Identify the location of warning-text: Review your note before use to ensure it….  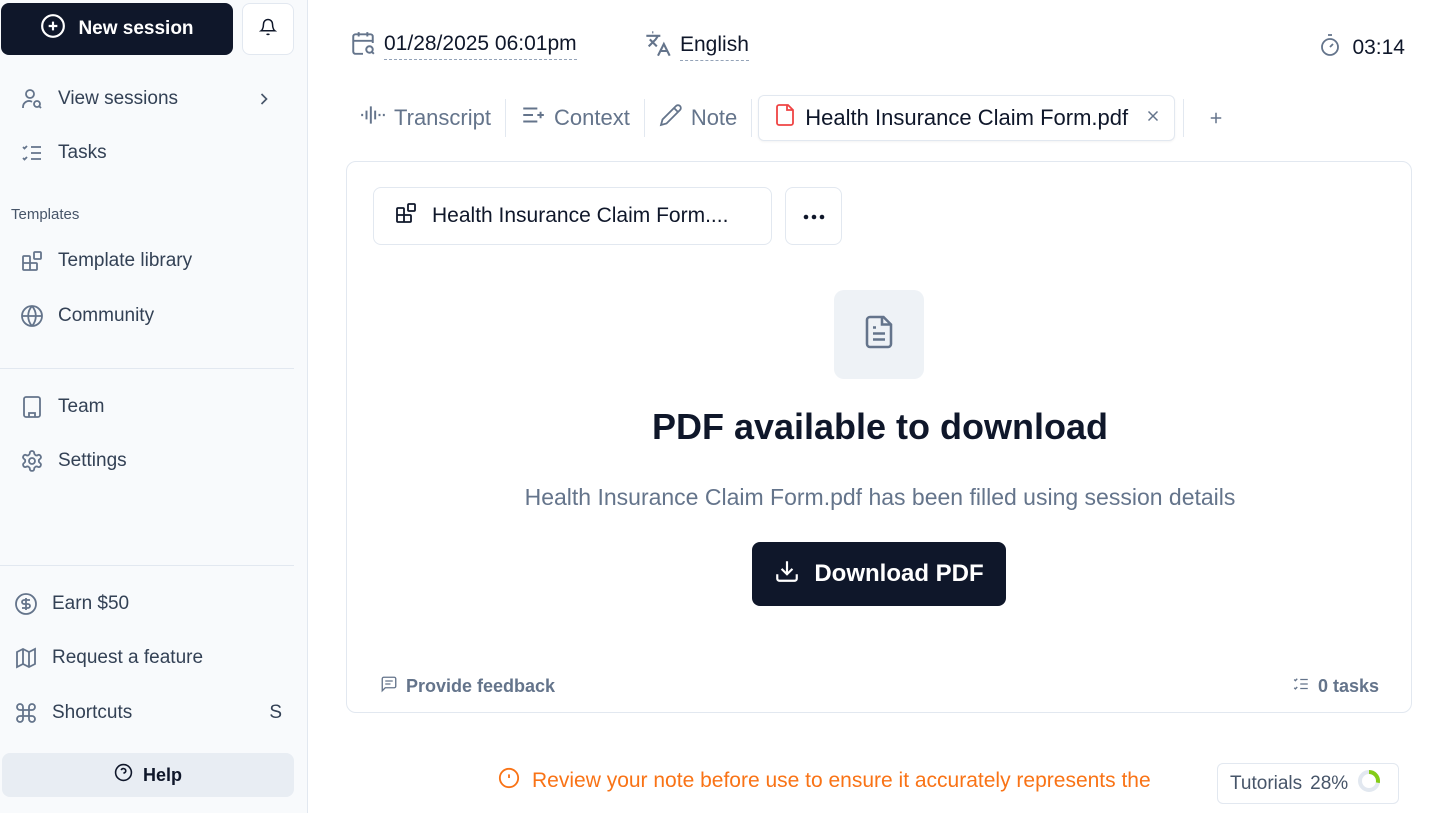
(841, 780).